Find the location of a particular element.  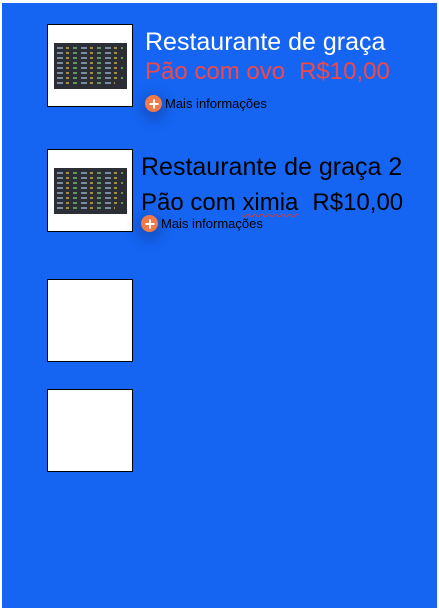

product-price-line: Pão com ximia R$10,00 is located at coordinates (272, 203).